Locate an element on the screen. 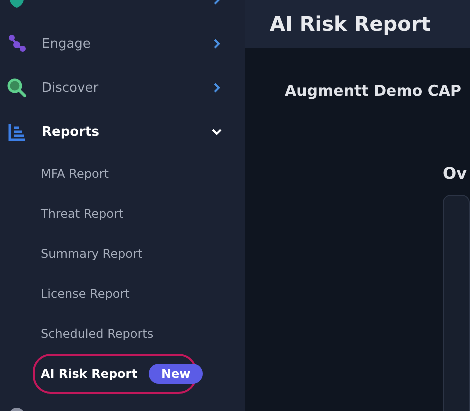 Image resolution: width=470 pixels, height=411 pixels. nav-subitem: MFA Report is located at coordinates (115, 174).